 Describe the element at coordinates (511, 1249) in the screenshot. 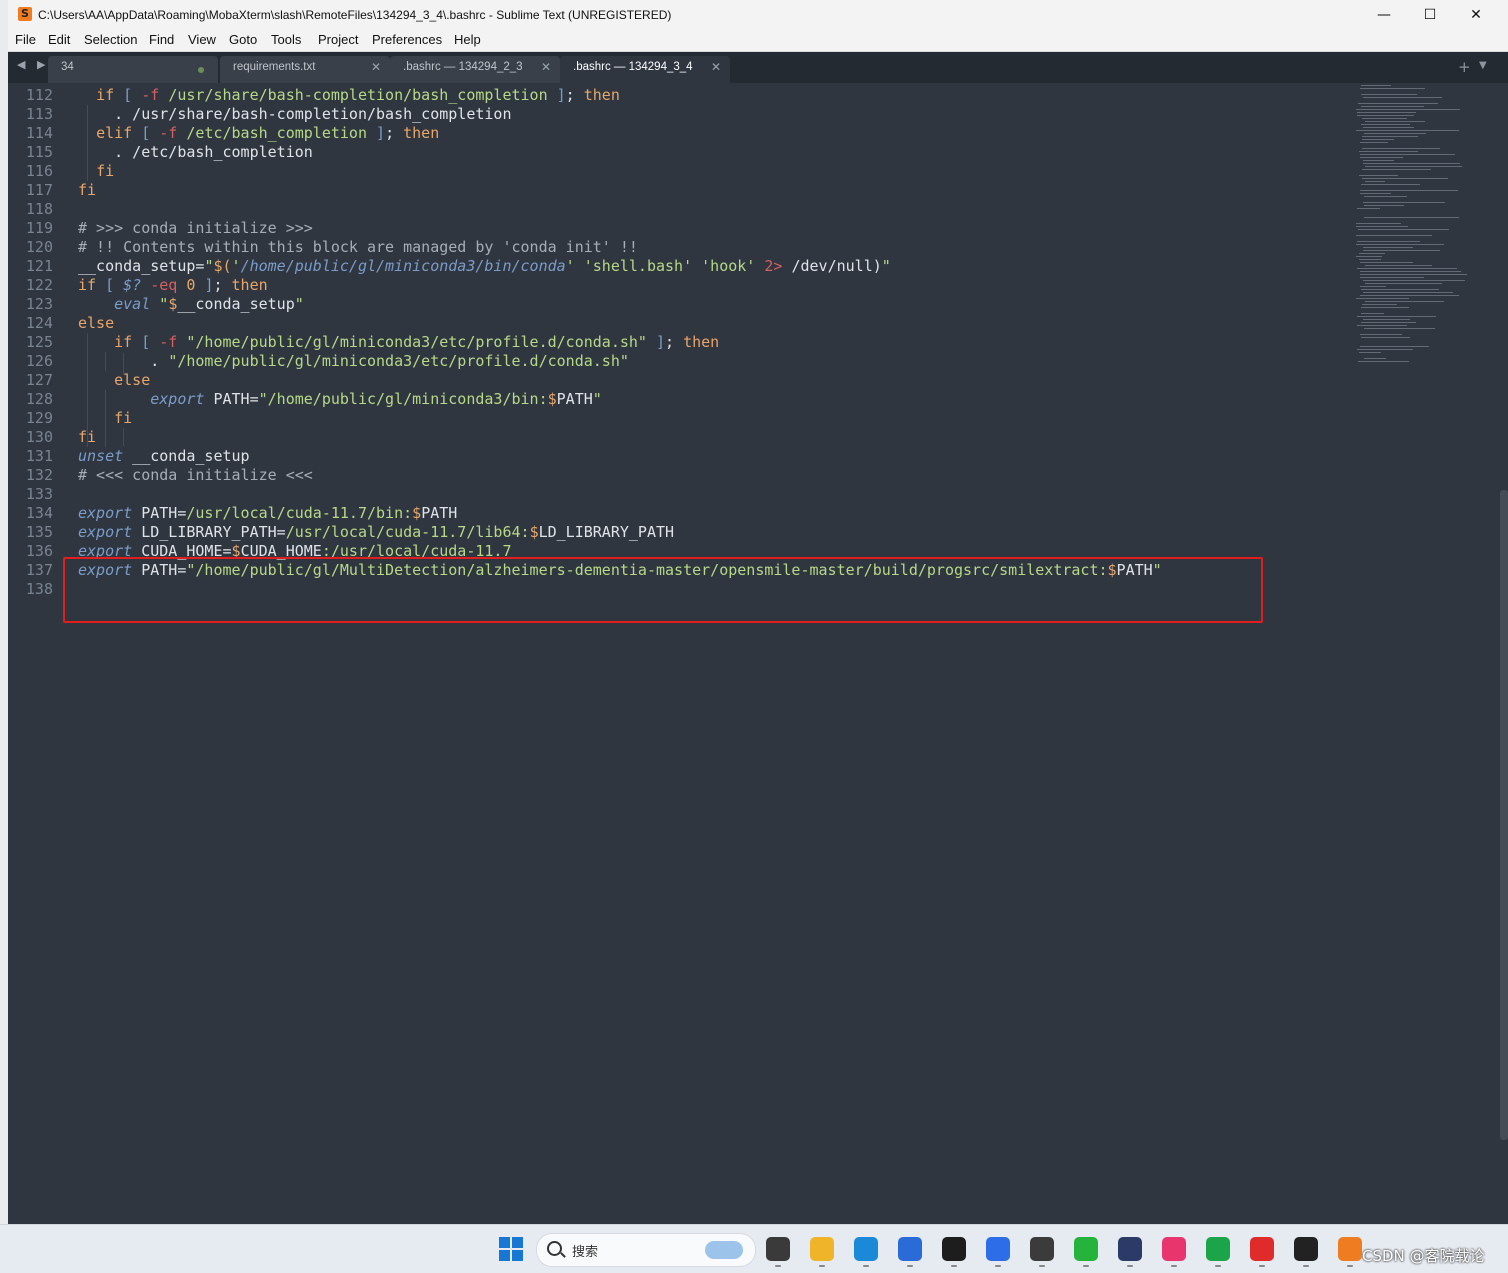

I see `windows-start-icon` at that location.